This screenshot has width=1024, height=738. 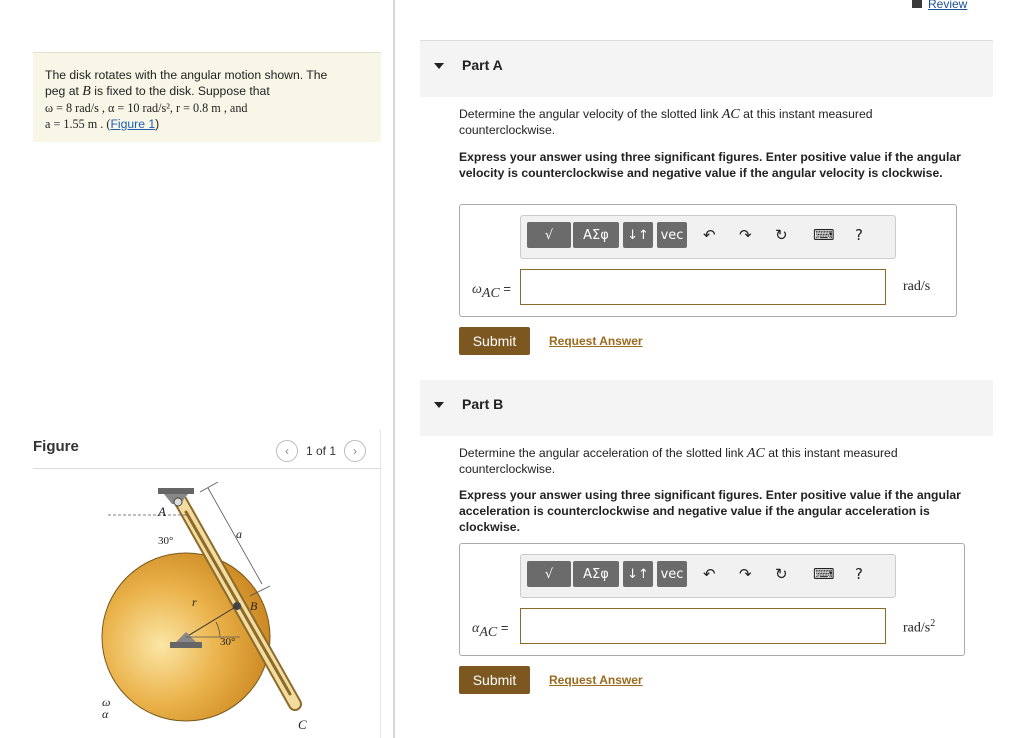 What do you see at coordinates (494, 341) in the screenshot?
I see `part-a-submit-button: Submit` at bounding box center [494, 341].